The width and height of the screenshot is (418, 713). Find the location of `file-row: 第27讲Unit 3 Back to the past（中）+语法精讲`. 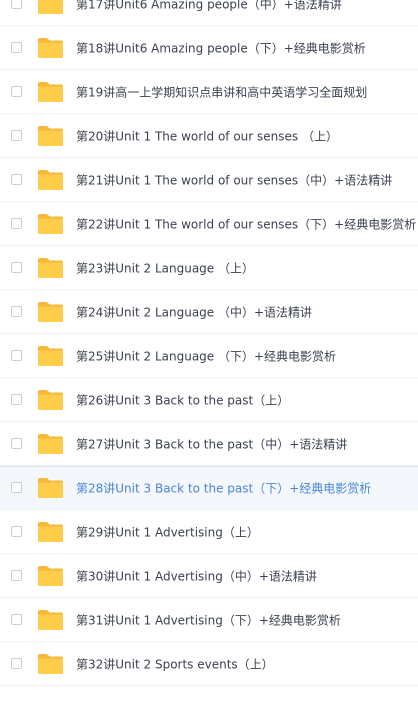

file-row: 第27讲Unit 3 Back to the past（中）+语法精讲 is located at coordinates (209, 444).